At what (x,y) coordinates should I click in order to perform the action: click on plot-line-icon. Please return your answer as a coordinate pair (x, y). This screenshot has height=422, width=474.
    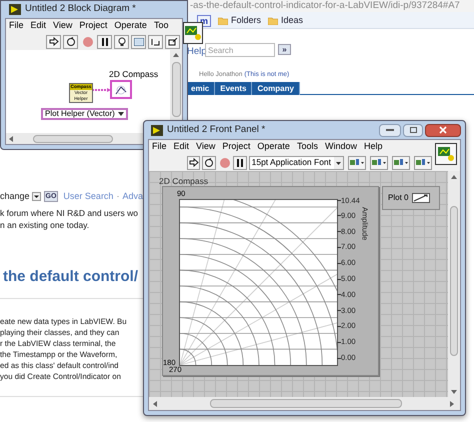
    Looking at the image, I should click on (421, 198).